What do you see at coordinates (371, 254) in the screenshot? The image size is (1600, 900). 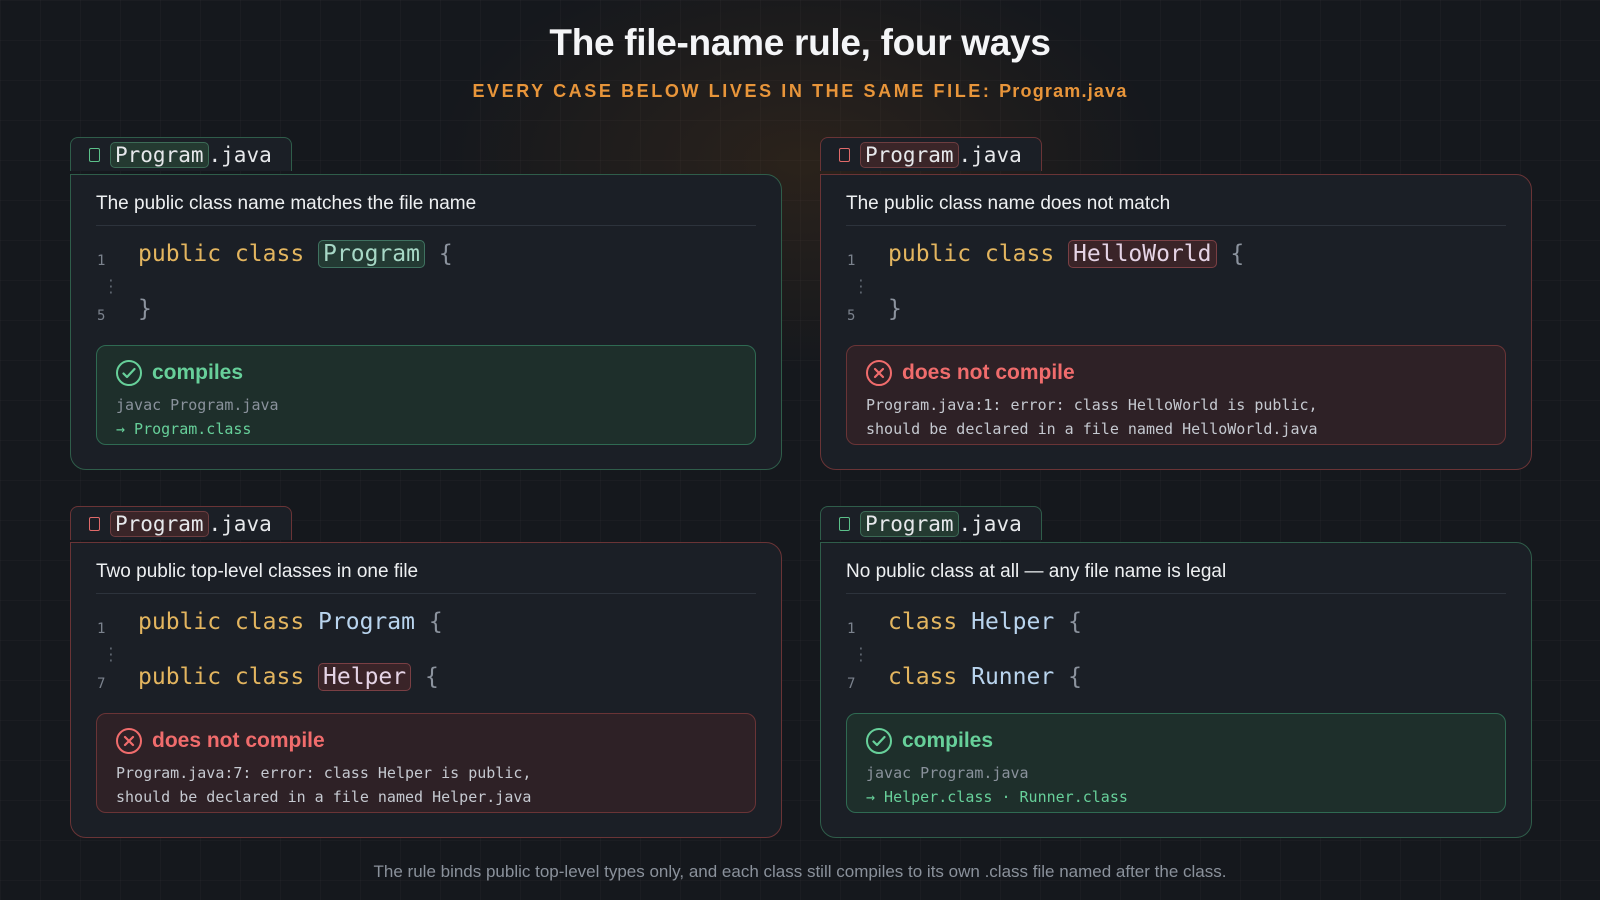 I see `class-name-highlight: Program` at bounding box center [371, 254].